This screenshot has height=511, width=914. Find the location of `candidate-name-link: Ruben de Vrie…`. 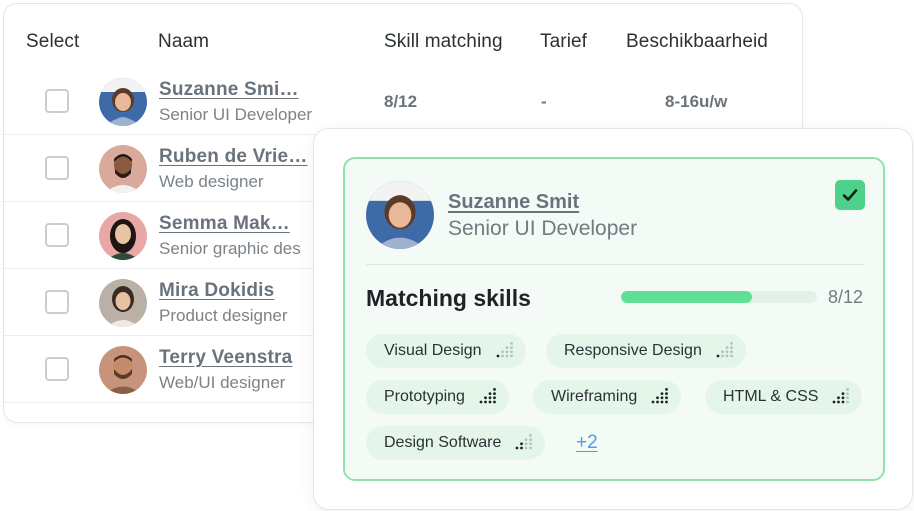

candidate-name-link: Ruben de Vrie… is located at coordinates (233, 157).